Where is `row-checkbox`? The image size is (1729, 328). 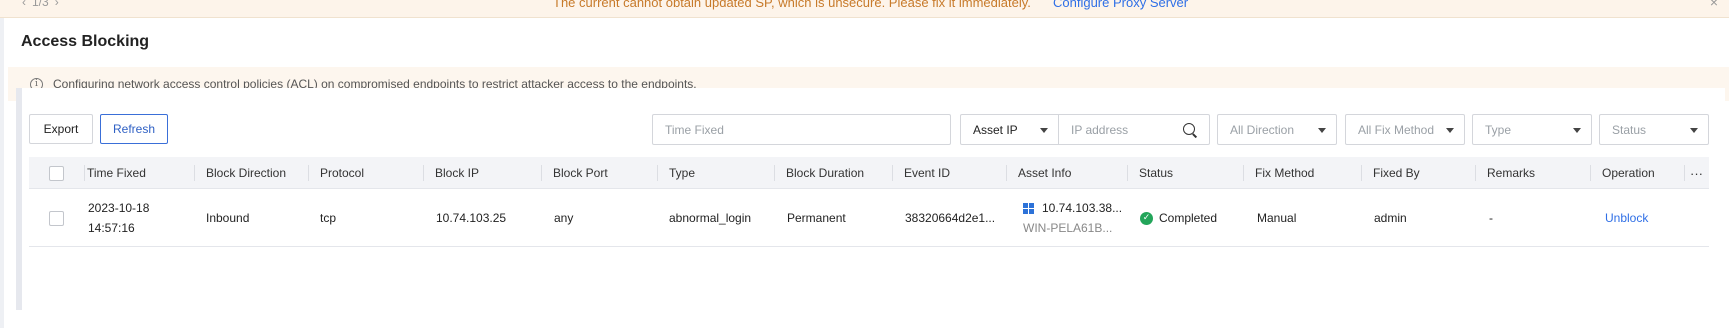
row-checkbox is located at coordinates (56, 218).